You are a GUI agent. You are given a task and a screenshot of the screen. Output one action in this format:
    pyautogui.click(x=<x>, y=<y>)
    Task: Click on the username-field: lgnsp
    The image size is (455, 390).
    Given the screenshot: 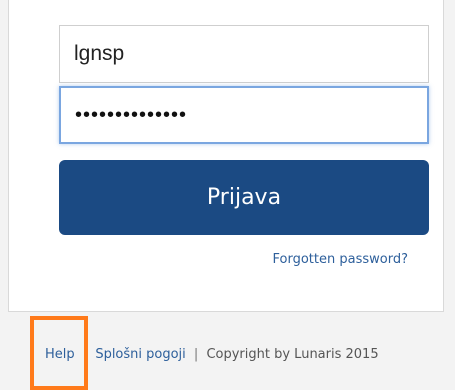 What is the action you would take?
    pyautogui.click(x=244, y=54)
    